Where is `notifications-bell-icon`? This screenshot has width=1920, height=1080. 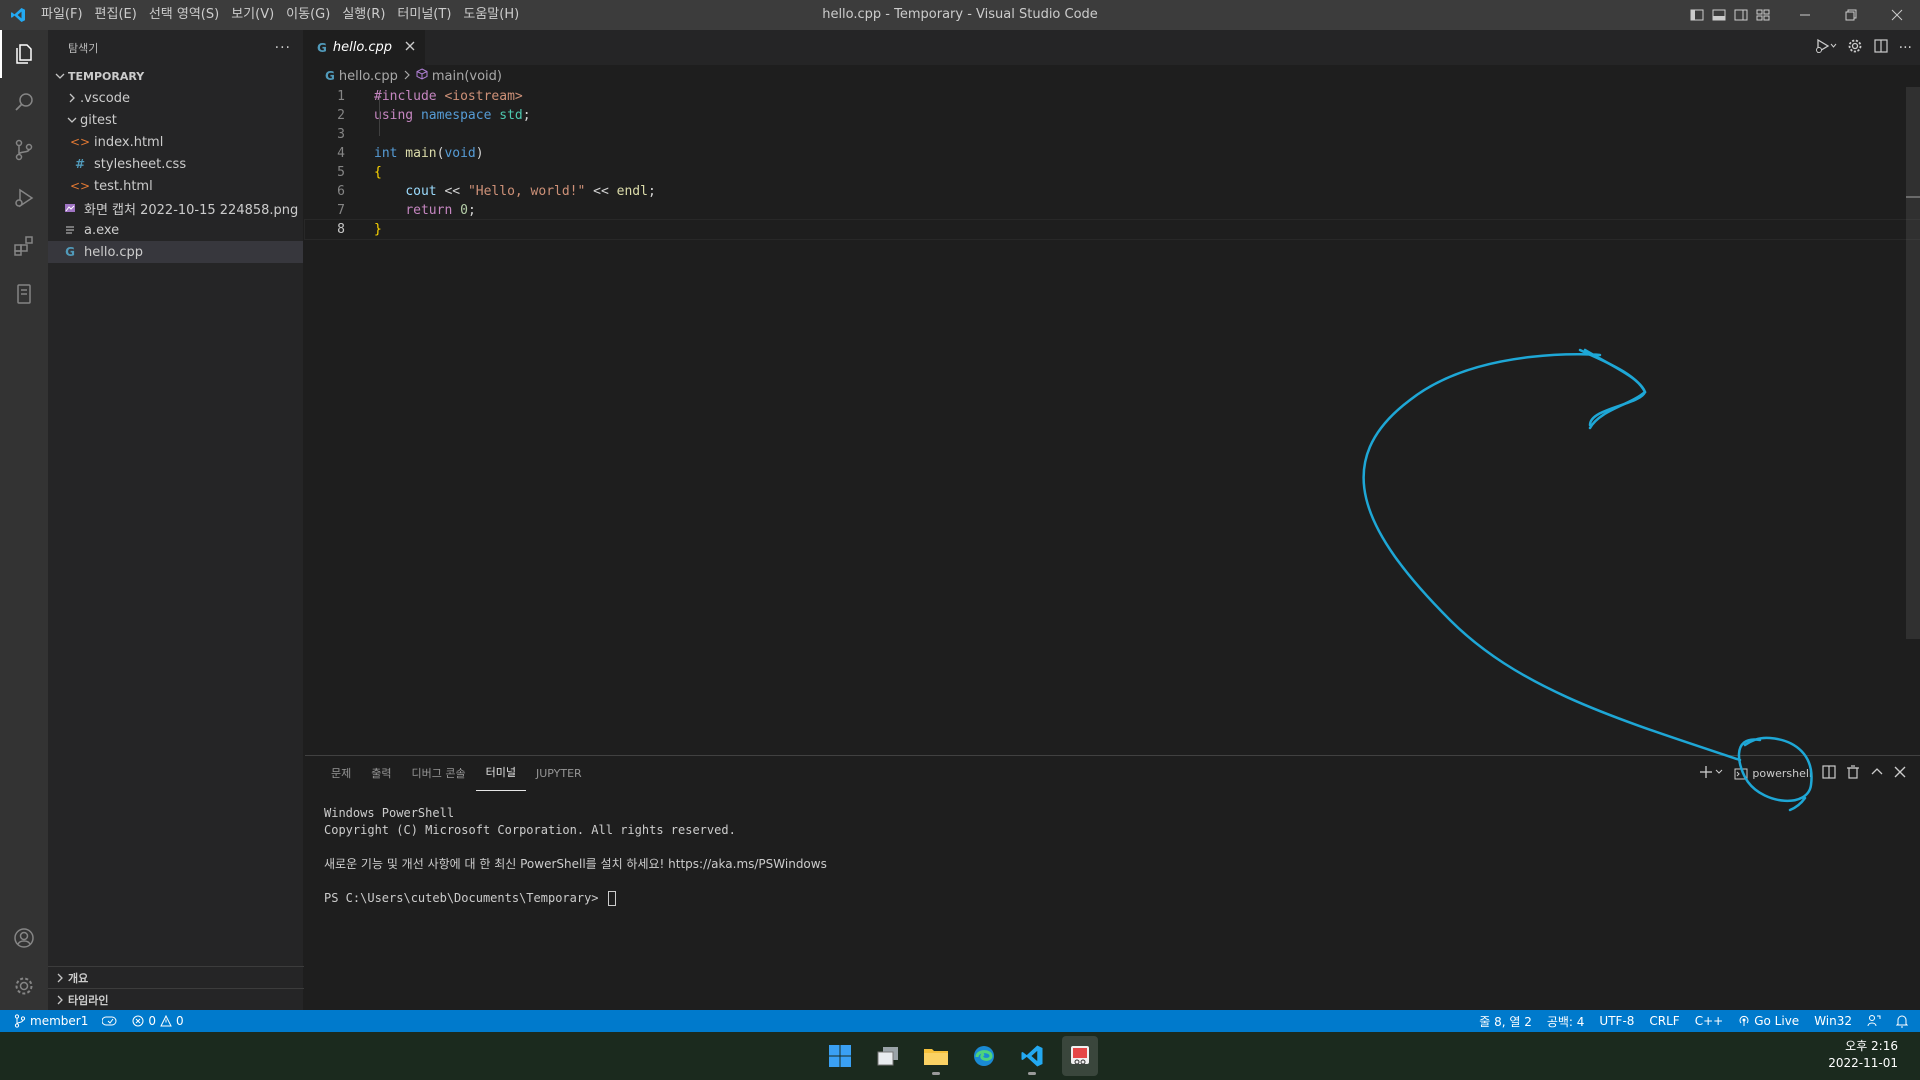 notifications-bell-icon is located at coordinates (1902, 1021).